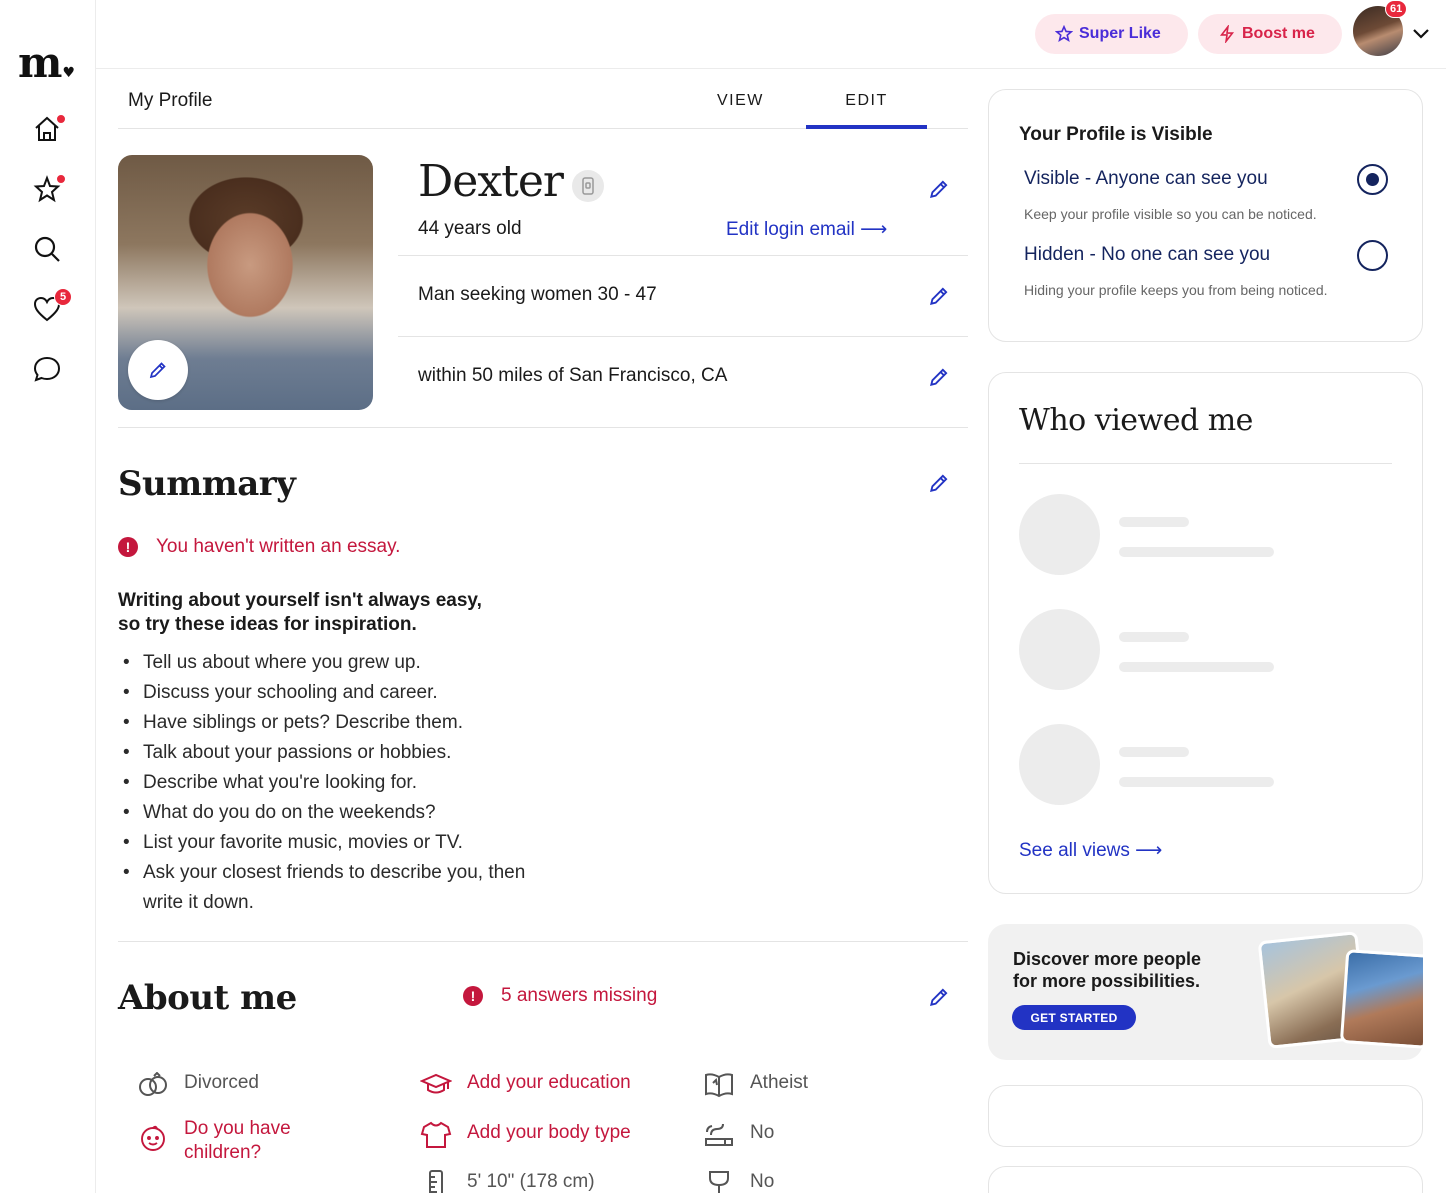  I want to click on answers-missing-warning: ! 5 answers missing, so click(560, 996).